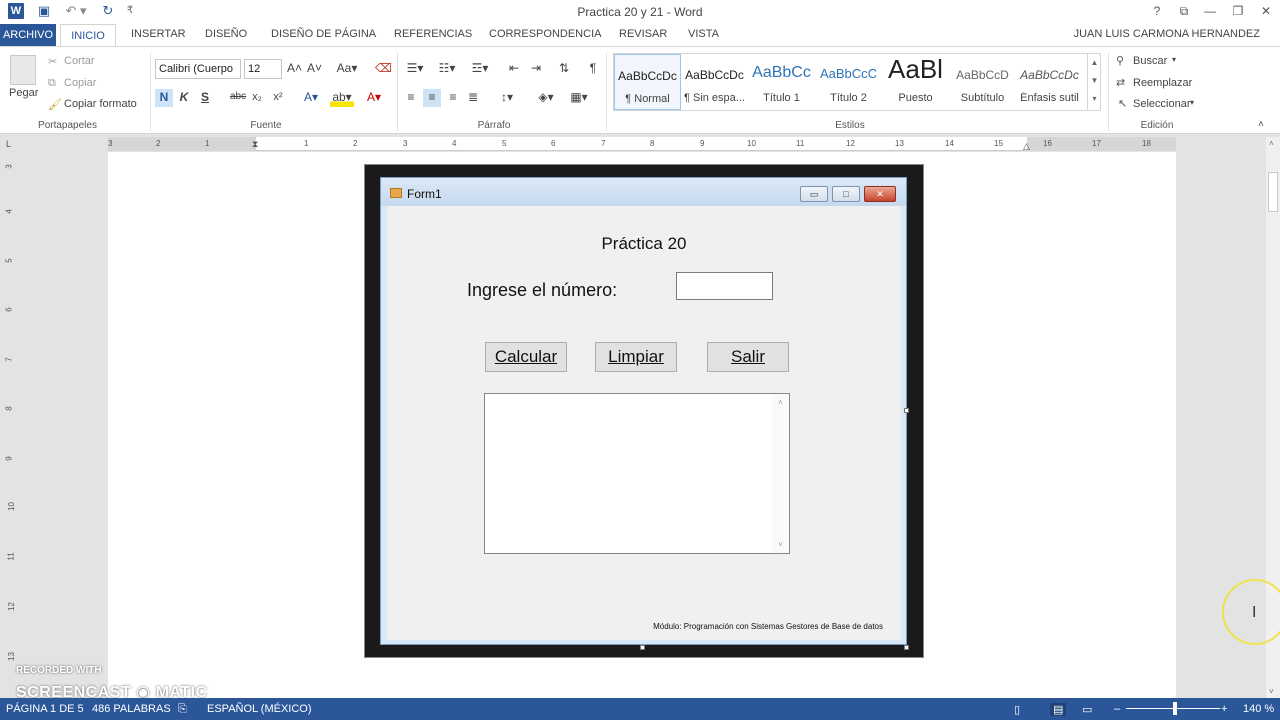 This screenshot has width=1280, height=720. What do you see at coordinates (982, 82) in the screenshot?
I see `style-subtitle: AaBbCcD Subtítulo` at bounding box center [982, 82].